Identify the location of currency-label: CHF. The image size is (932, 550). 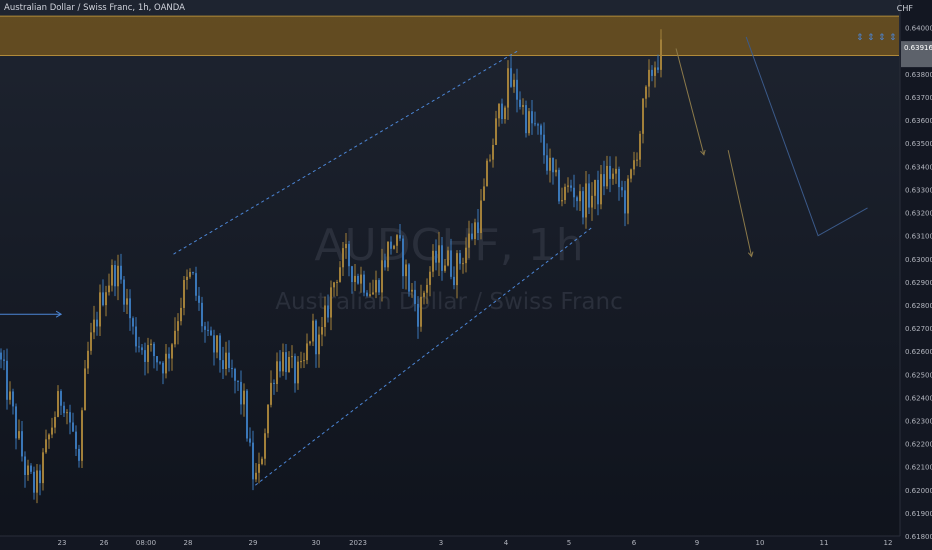
(904, 8).